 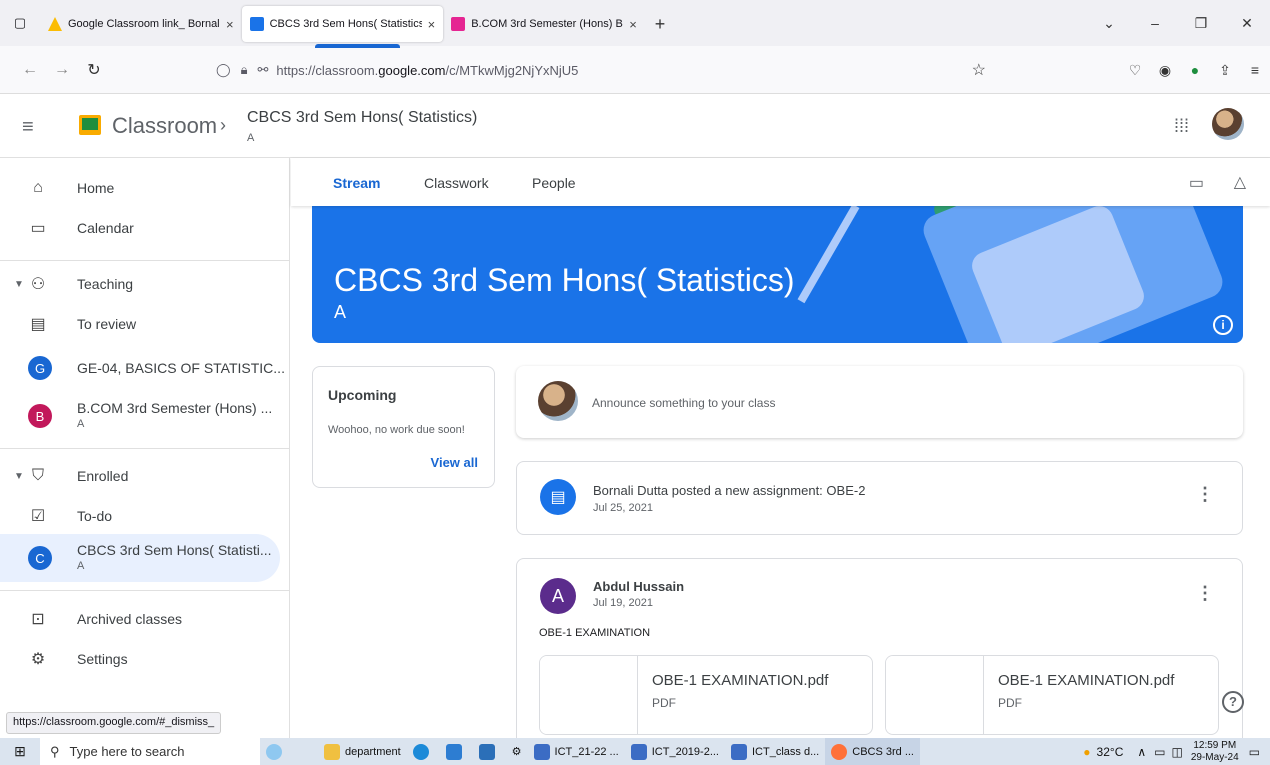 I want to click on view-all-link: View all, so click(x=454, y=462).